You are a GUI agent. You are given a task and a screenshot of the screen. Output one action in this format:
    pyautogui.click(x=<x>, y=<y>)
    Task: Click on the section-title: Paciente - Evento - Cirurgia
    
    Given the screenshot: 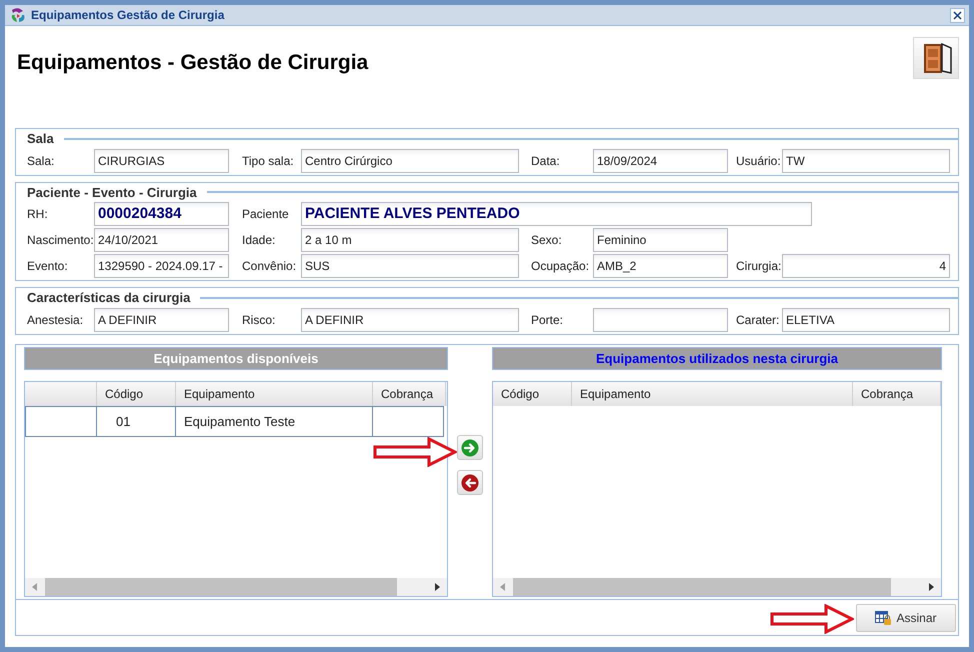 What is the action you would take?
    pyautogui.click(x=112, y=193)
    